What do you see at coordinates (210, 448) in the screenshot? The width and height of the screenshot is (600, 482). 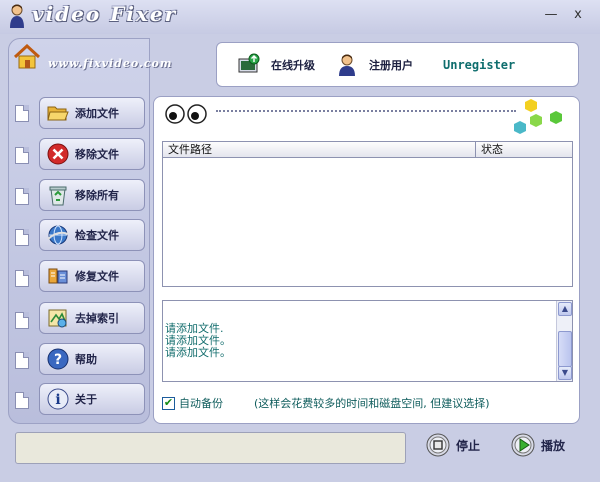 I see `status-bar` at bounding box center [210, 448].